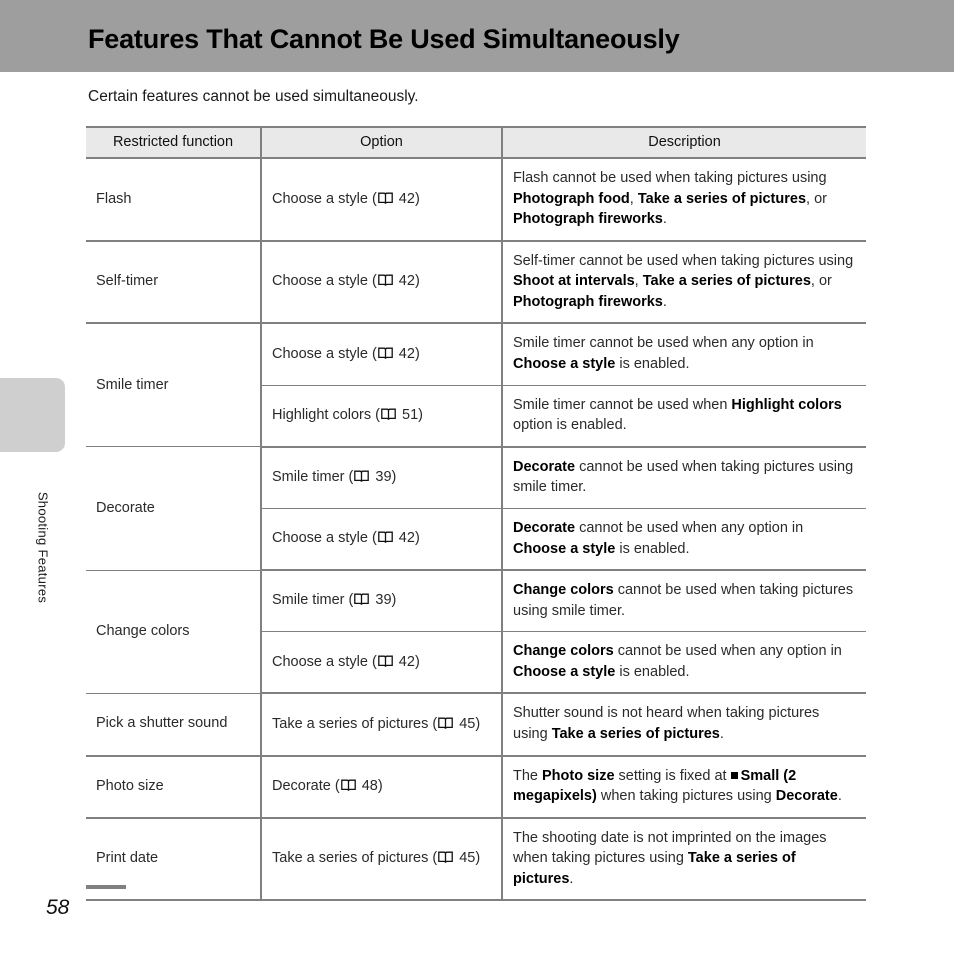 This screenshot has height=954, width=954. What do you see at coordinates (43, 547) in the screenshot?
I see `chapter-tab-label: Shooting Features` at bounding box center [43, 547].